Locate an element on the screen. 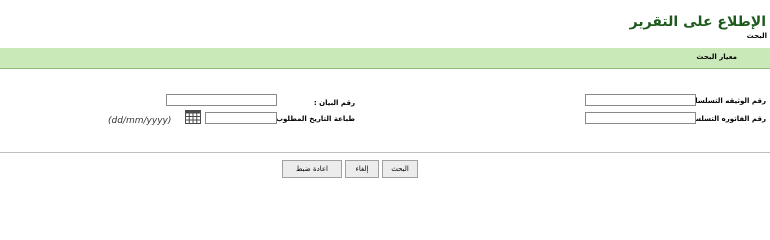 The image size is (770, 240). search-button: البحث is located at coordinates (400, 169).